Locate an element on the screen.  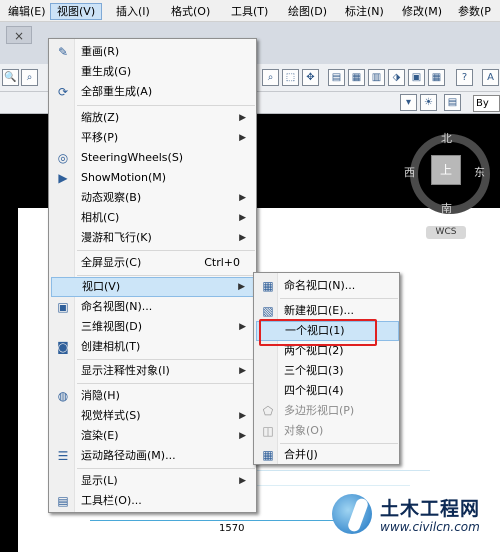
steering-wheel-icon: ◎ is located at coordinates (63, 158).